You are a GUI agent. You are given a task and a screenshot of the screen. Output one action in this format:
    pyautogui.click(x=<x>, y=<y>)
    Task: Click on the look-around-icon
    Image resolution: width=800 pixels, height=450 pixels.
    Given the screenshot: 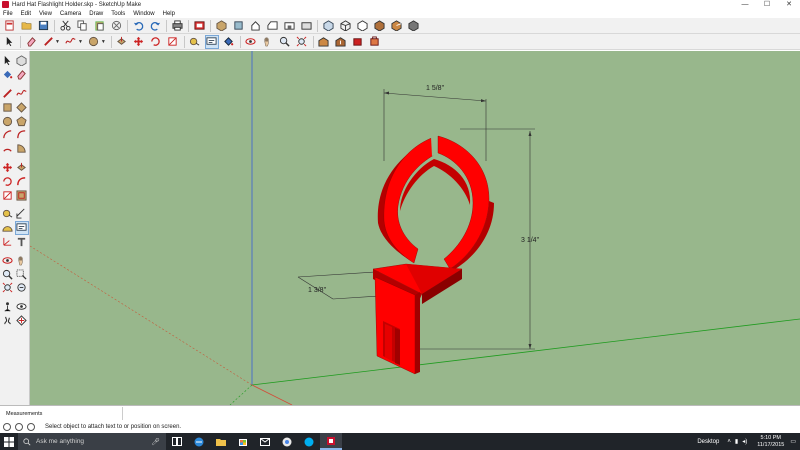 What is the action you would take?
    pyautogui.click(x=22, y=307)
    